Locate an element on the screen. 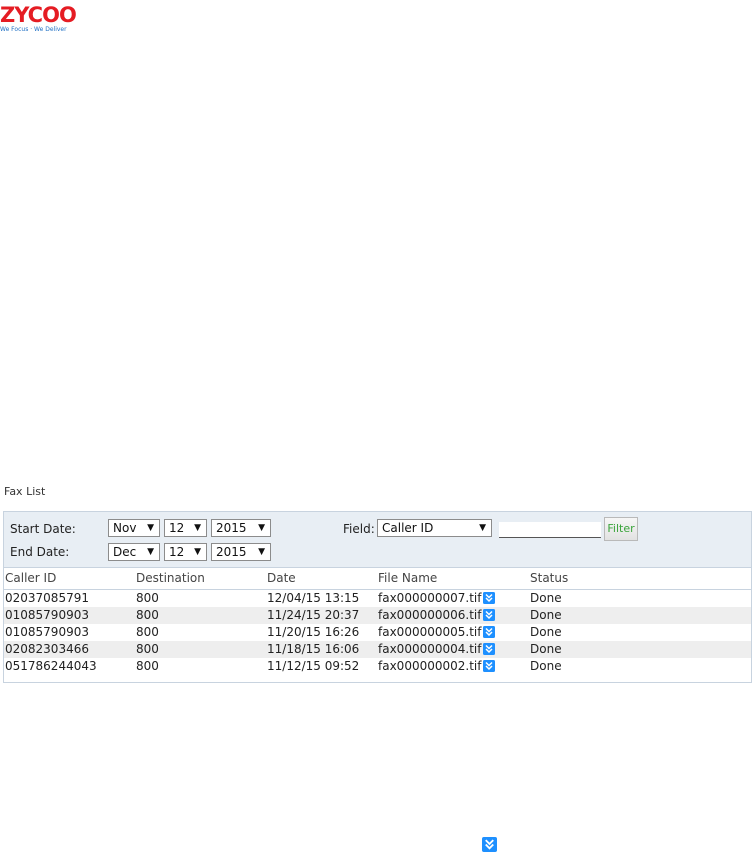 This screenshot has height=858, width=755. column-header-destination: Destination is located at coordinates (170, 578).